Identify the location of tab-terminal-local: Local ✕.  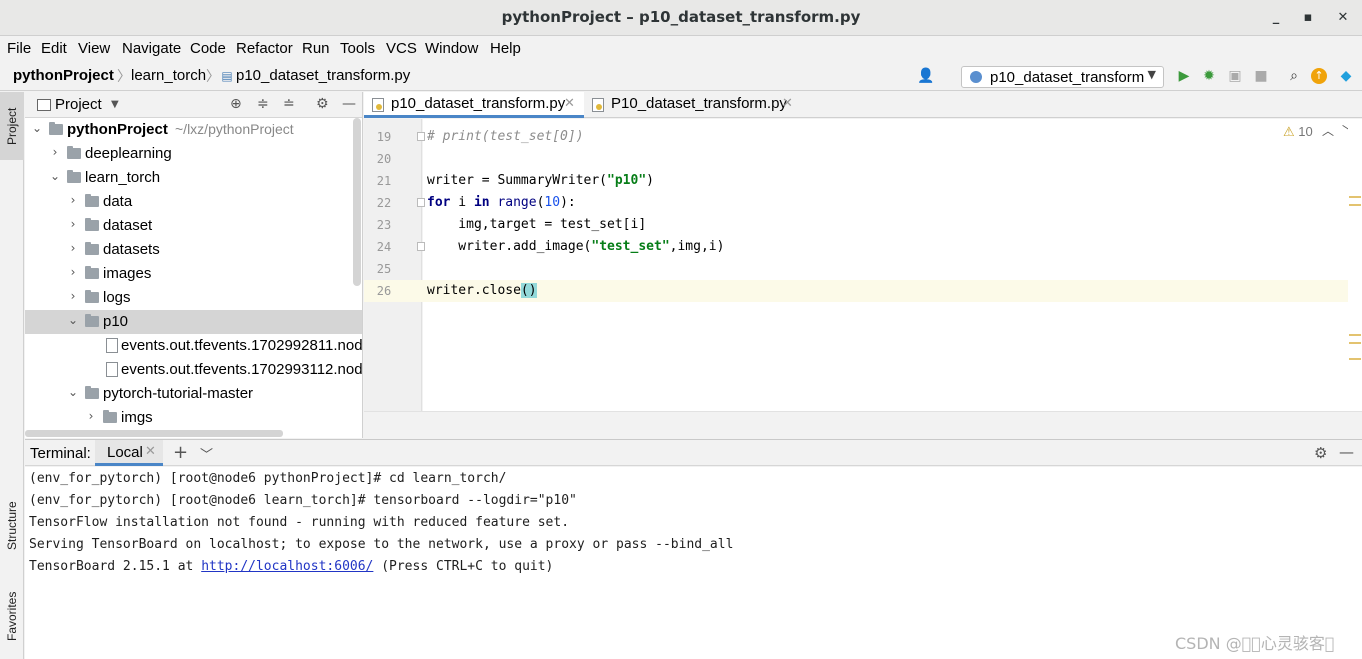
(129, 453).